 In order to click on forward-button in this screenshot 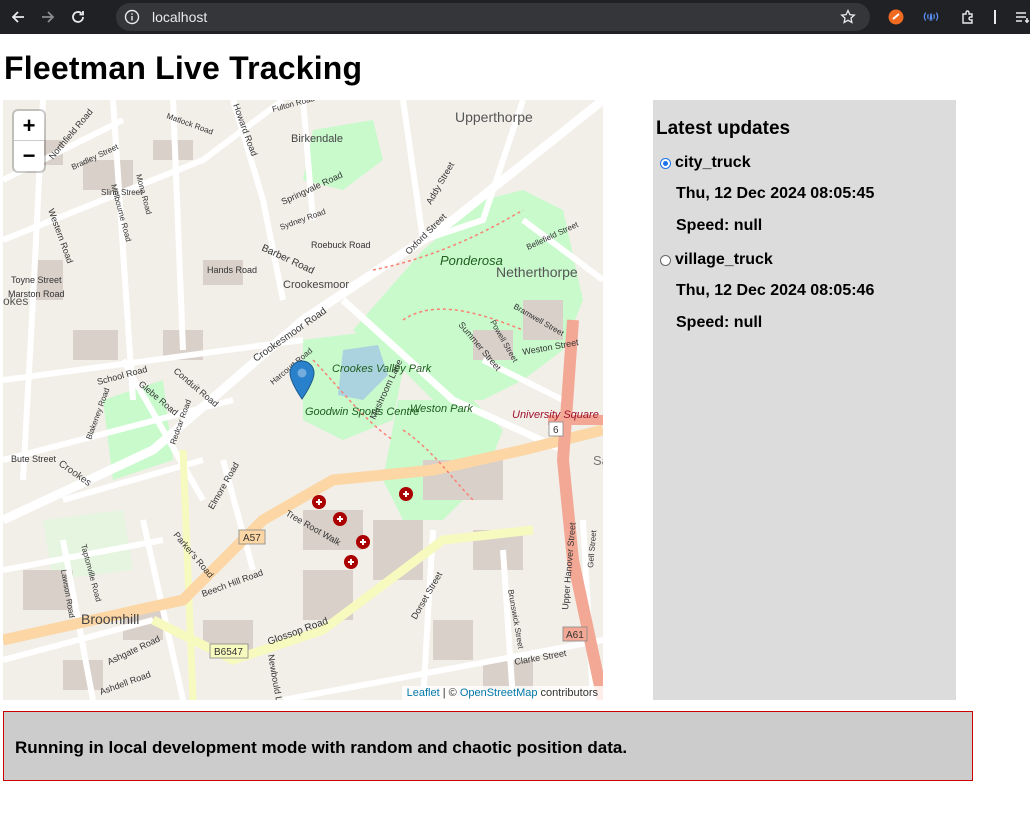, I will do `click(48, 17)`.